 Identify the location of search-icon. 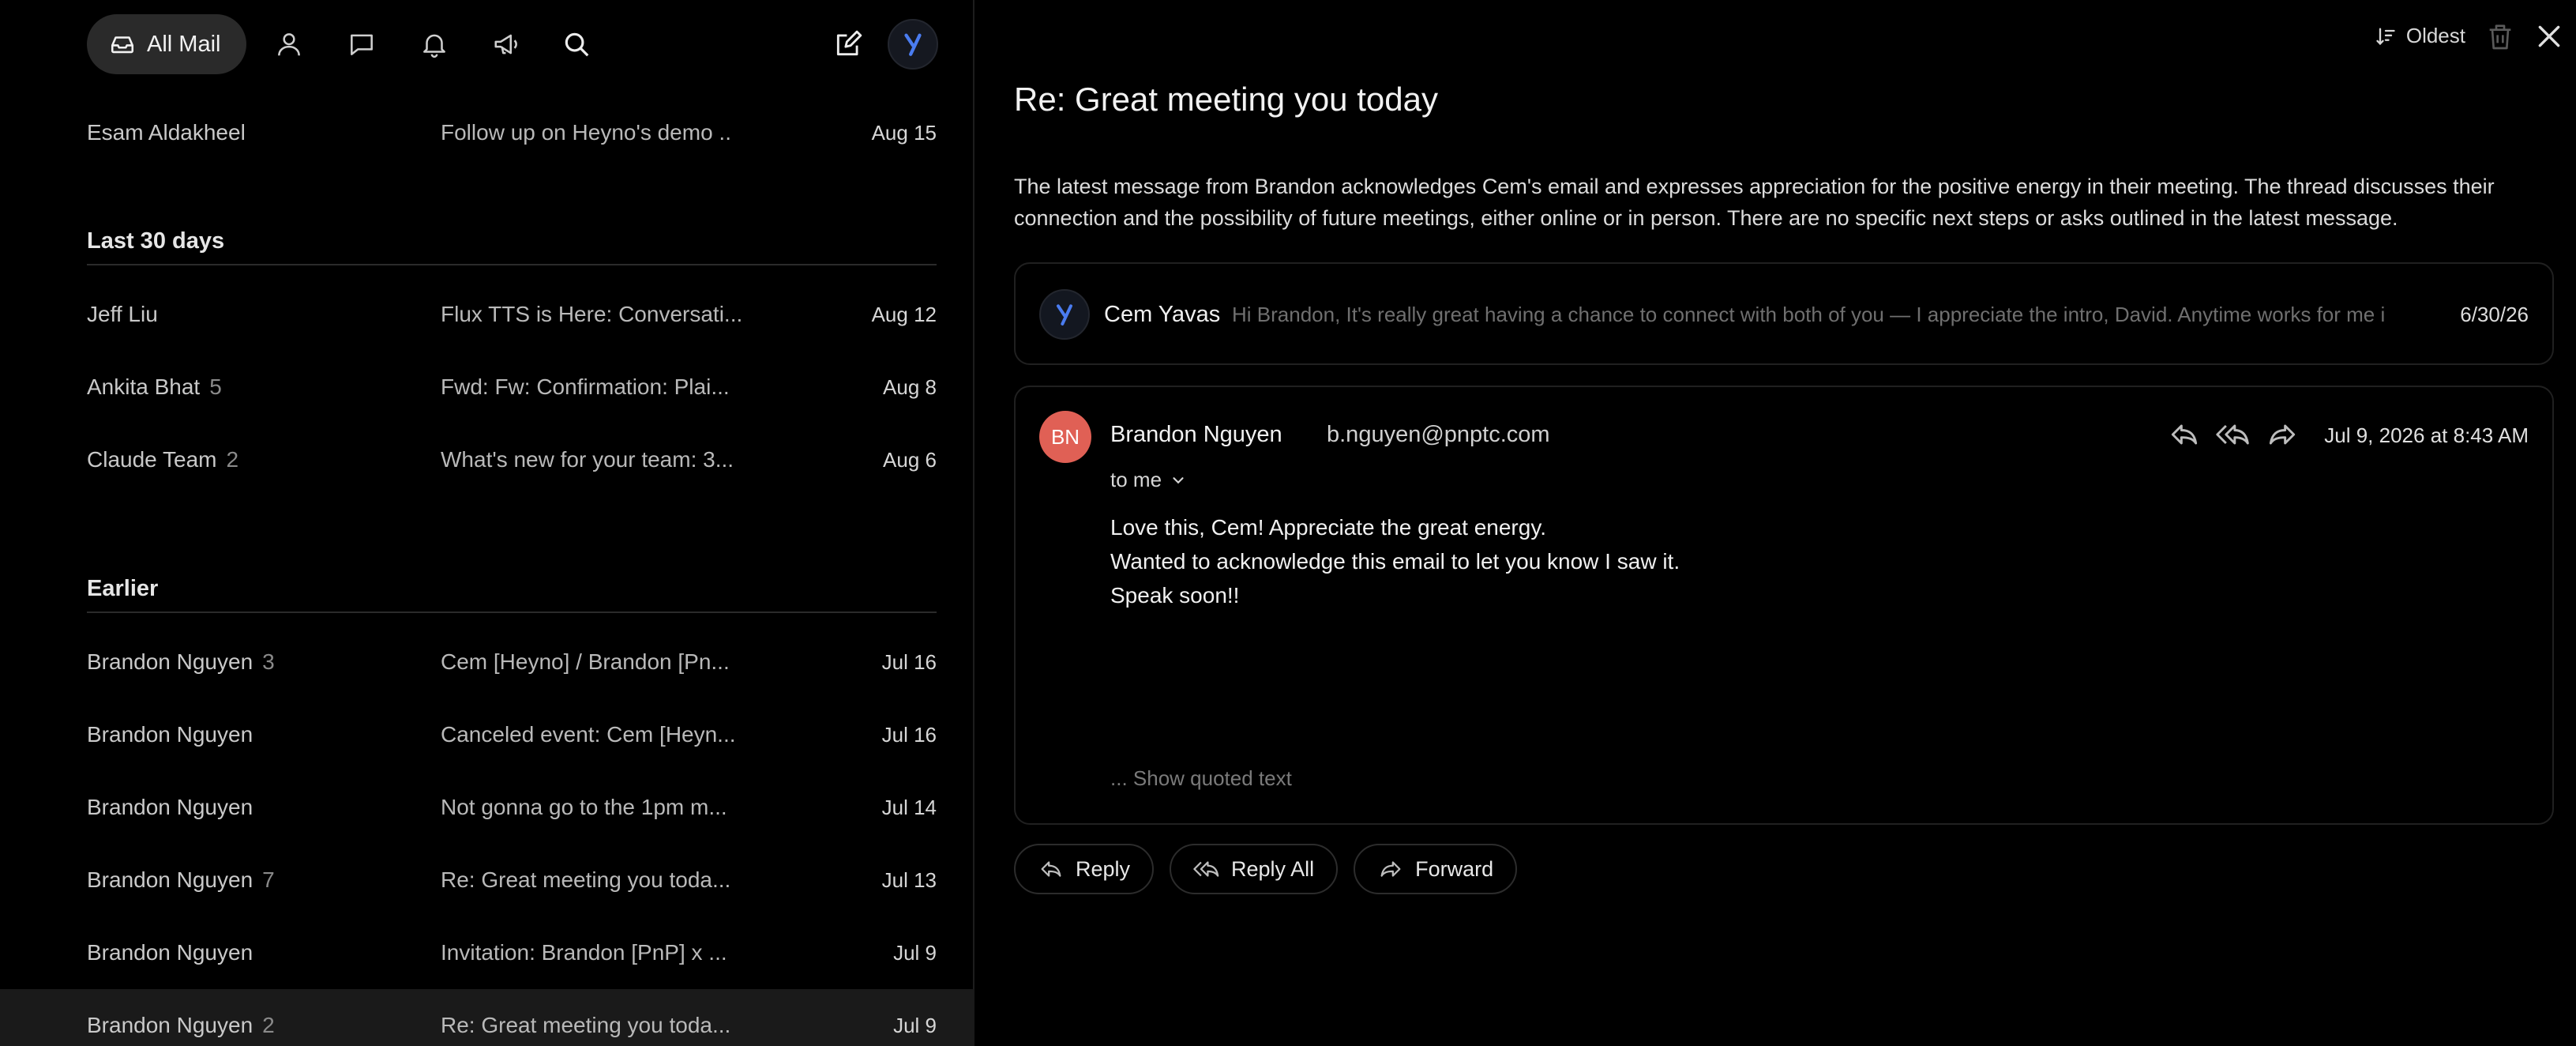
(576, 45).